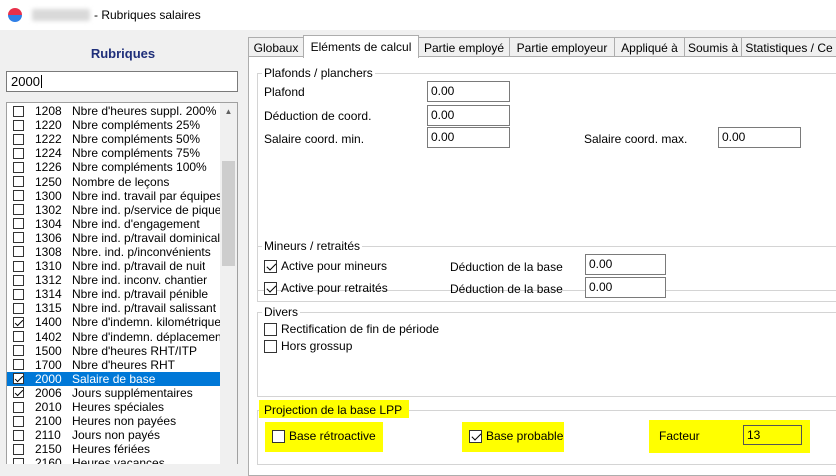 The image size is (836, 476). What do you see at coordinates (679, 436) in the screenshot?
I see `facteur-label: Facteur` at bounding box center [679, 436].